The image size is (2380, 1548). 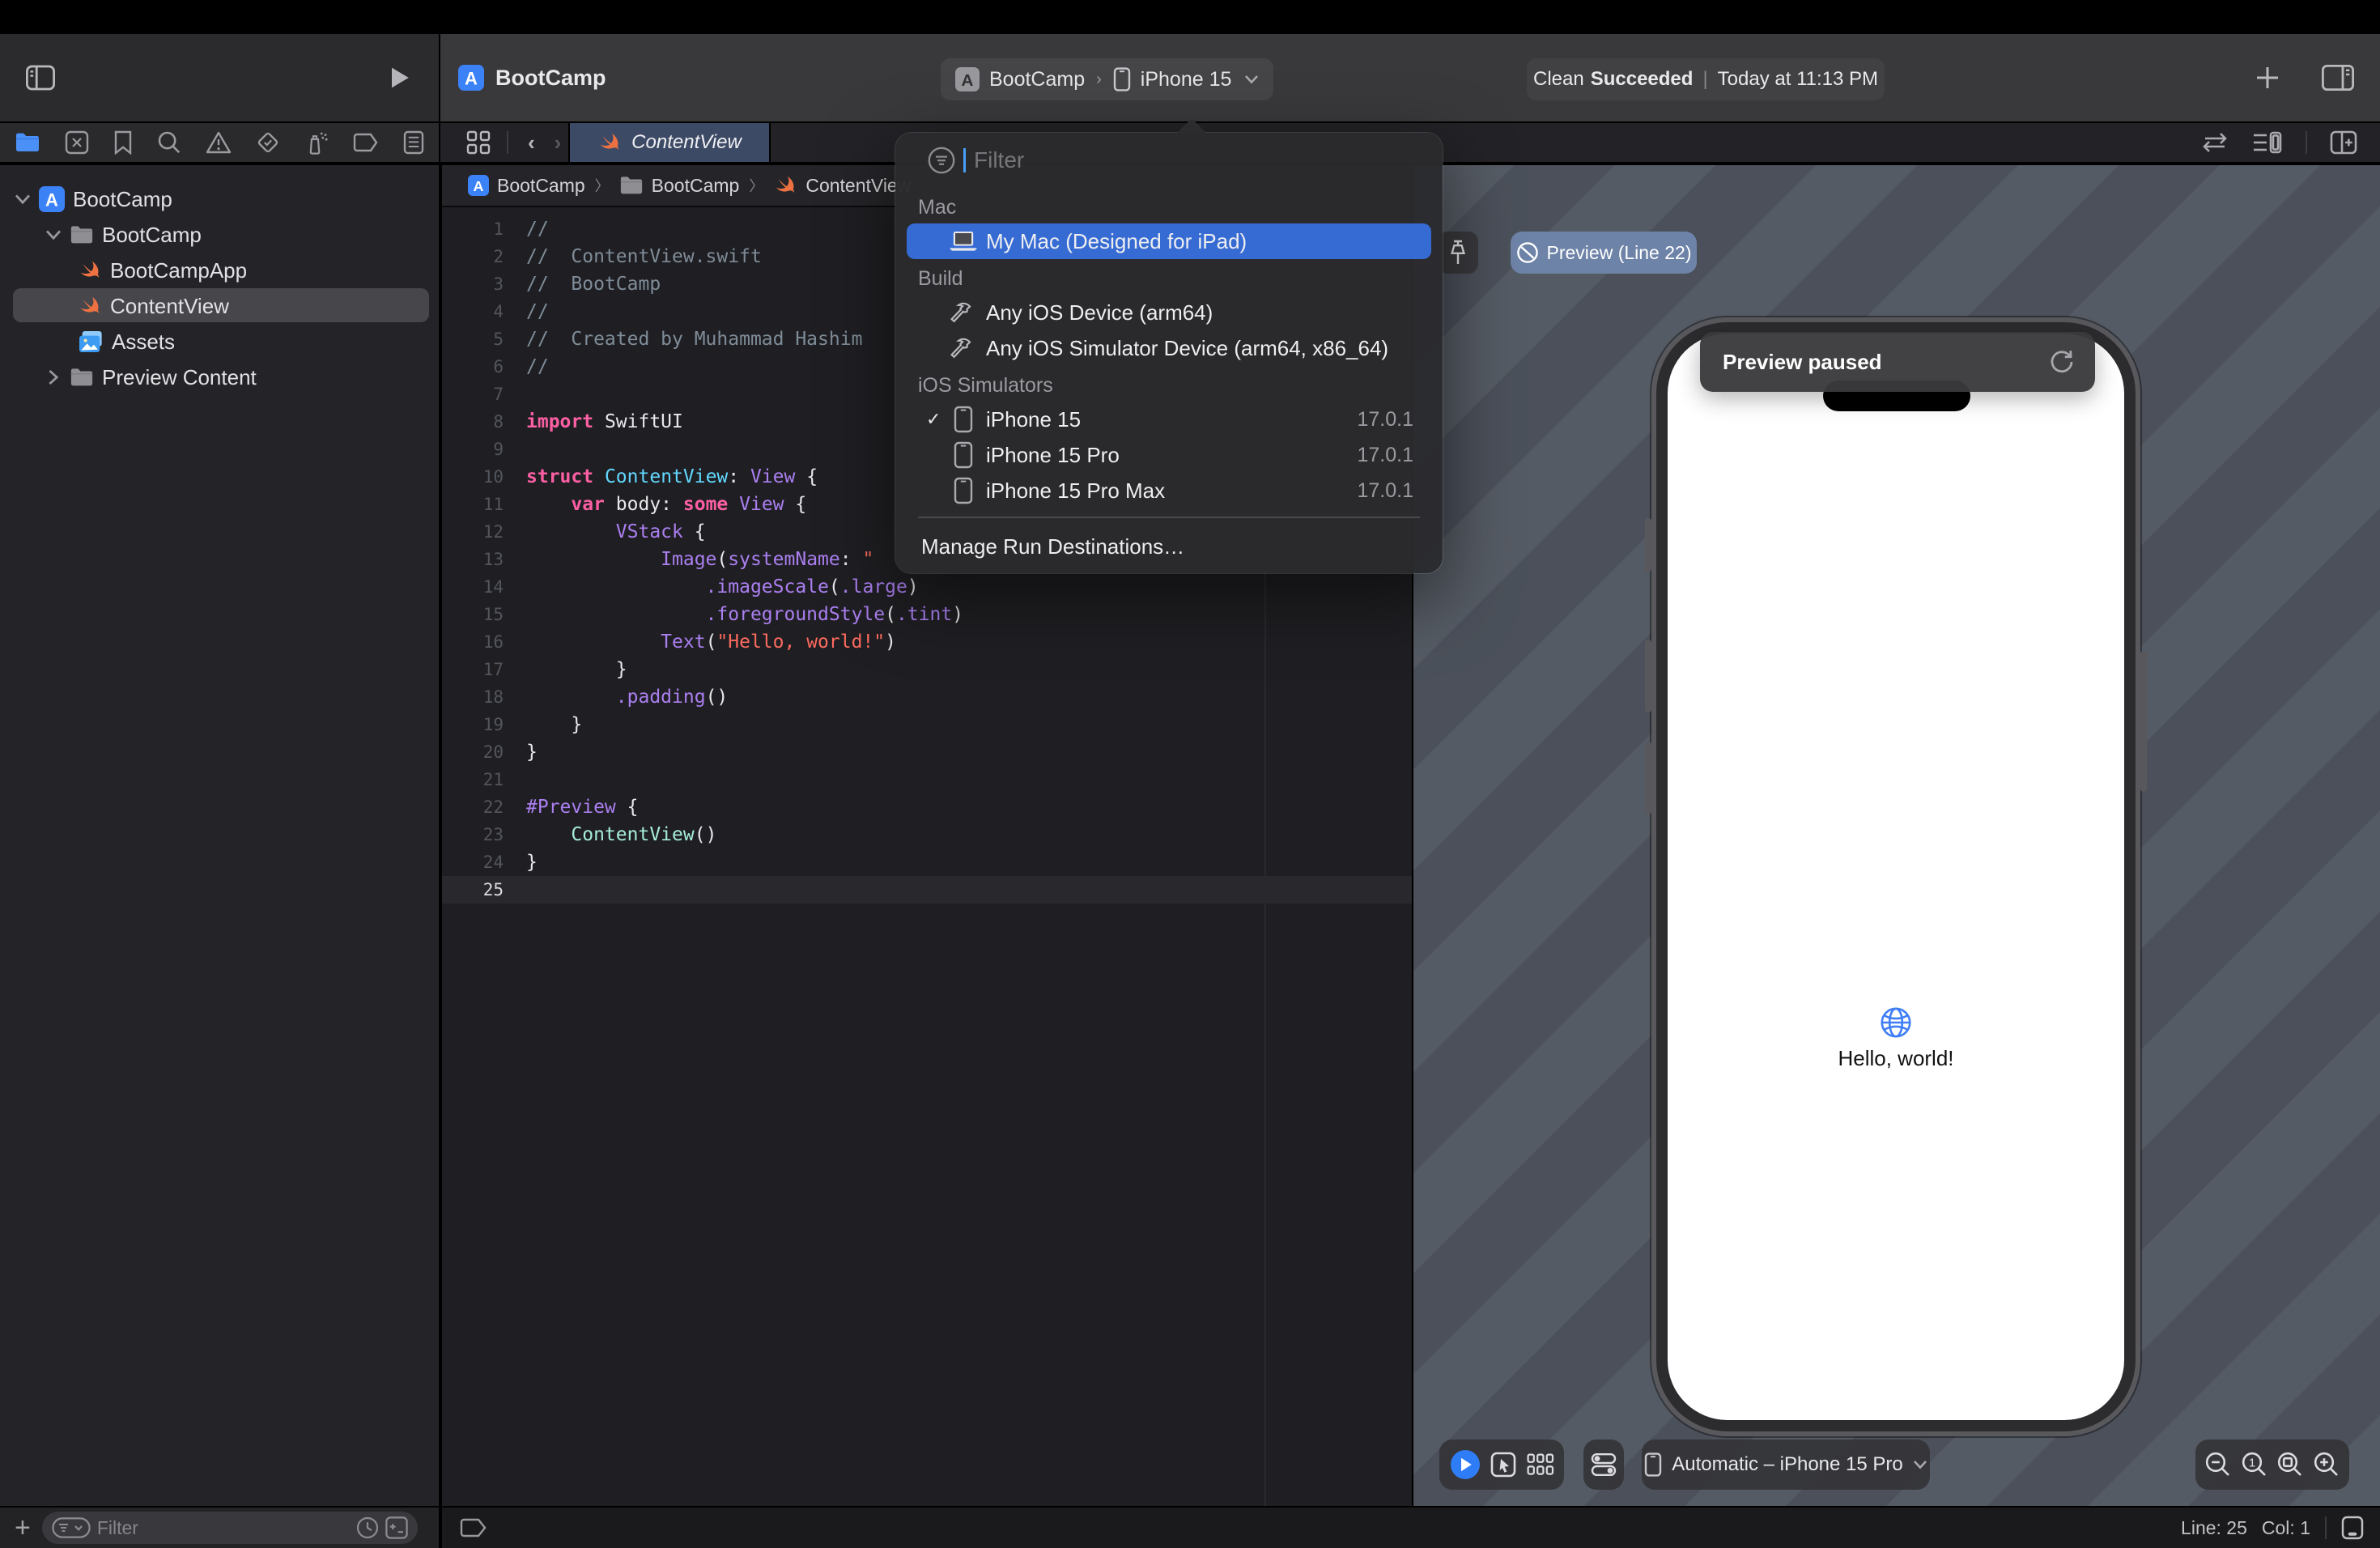 I want to click on popup-item-iphone-15-pro: iPhone 15 Pro 17.0.1, so click(x=1169, y=455).